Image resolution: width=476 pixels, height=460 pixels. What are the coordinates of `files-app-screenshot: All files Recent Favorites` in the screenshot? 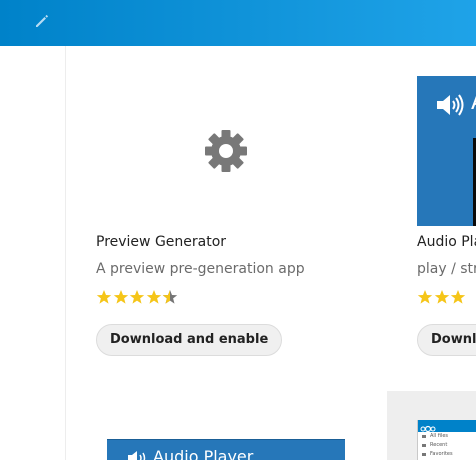 It's located at (446, 440).